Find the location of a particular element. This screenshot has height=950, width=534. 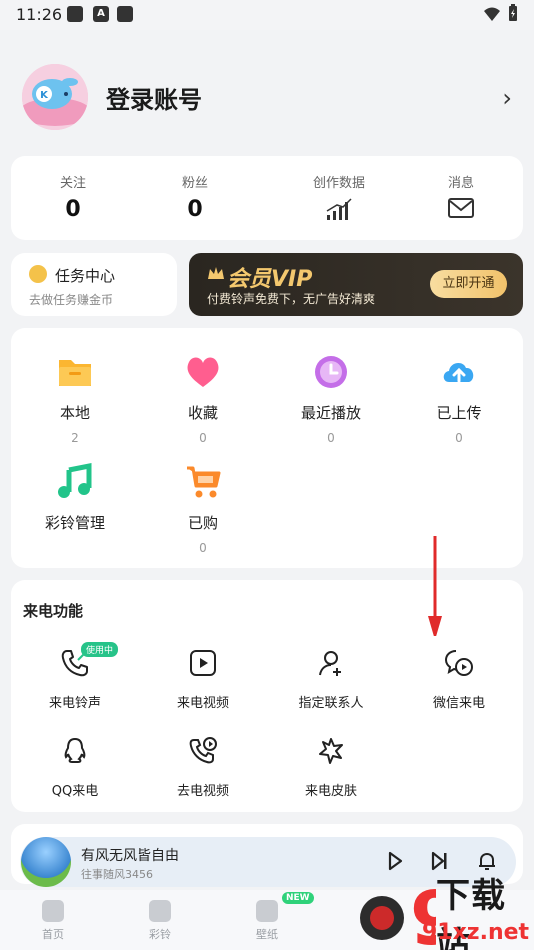

add-contact-icon is located at coordinates (330, 663).